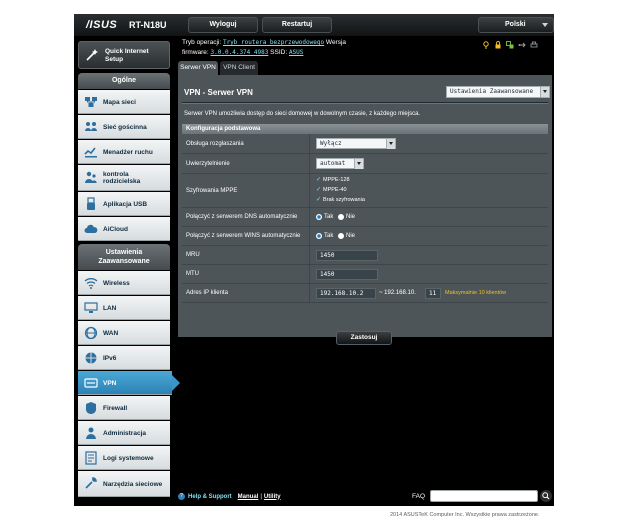  I want to click on logout-button: Wyloguj, so click(223, 25).